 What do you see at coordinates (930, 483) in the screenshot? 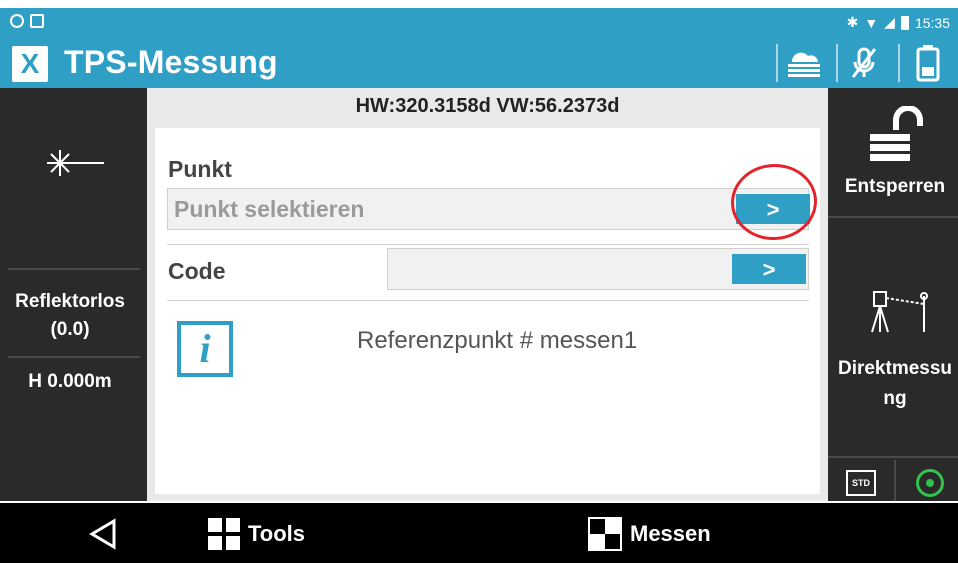
I see `target-status-icon` at bounding box center [930, 483].